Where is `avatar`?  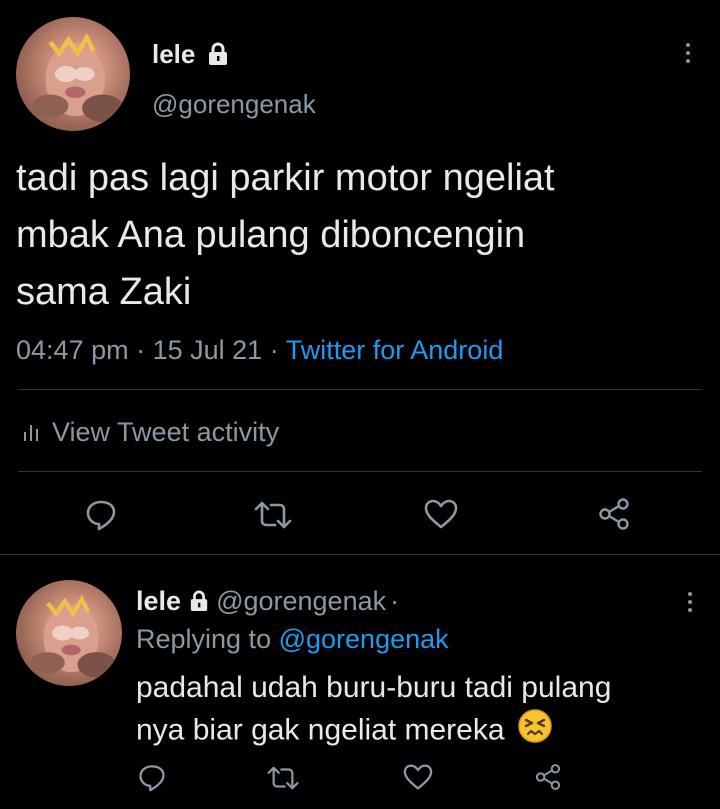 avatar is located at coordinates (73, 74).